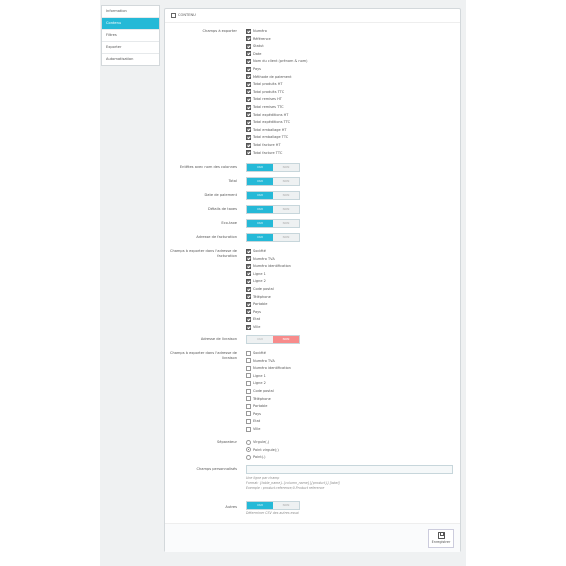 The image size is (566, 566). I want to click on invoice-field-checkbox: Ligne 2, so click(256, 282).